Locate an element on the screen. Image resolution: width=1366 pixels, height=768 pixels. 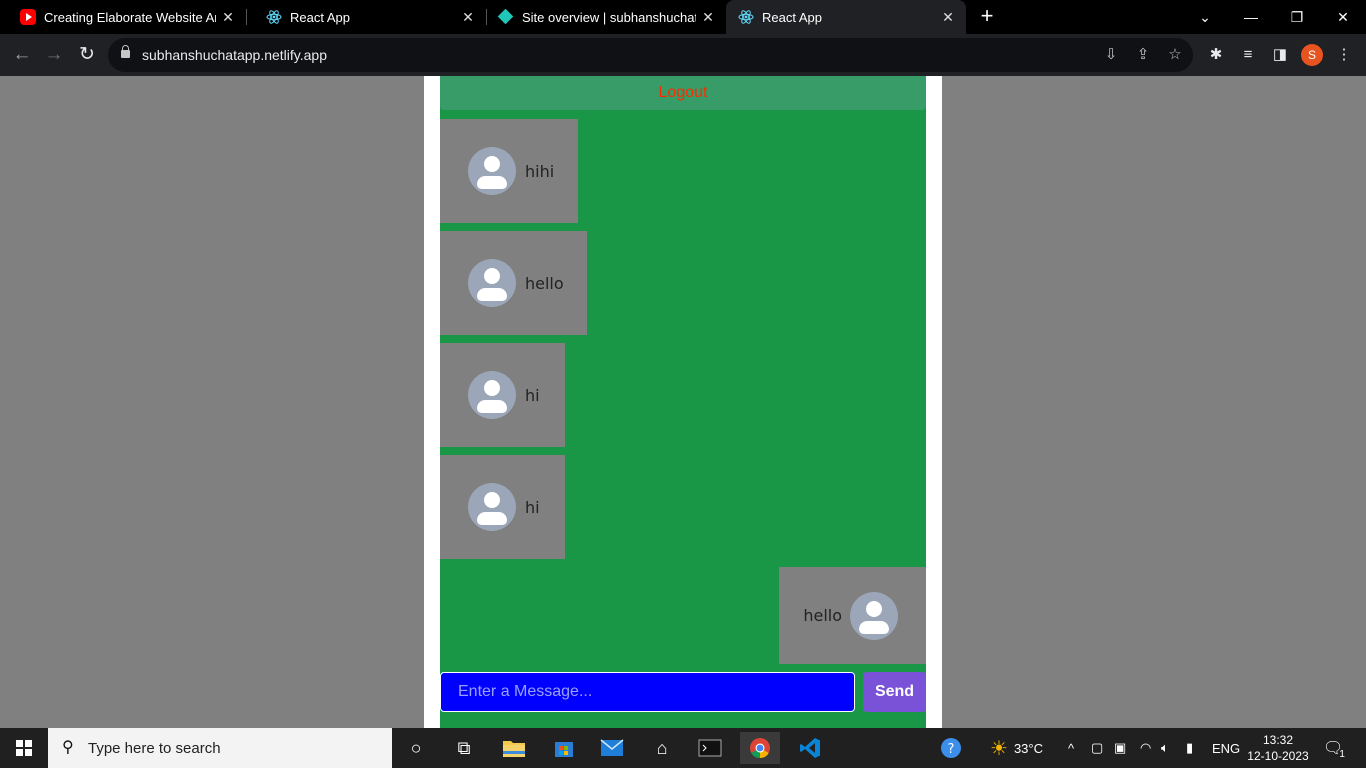
share-icon: ⇪ is located at coordinates (1143, 55).